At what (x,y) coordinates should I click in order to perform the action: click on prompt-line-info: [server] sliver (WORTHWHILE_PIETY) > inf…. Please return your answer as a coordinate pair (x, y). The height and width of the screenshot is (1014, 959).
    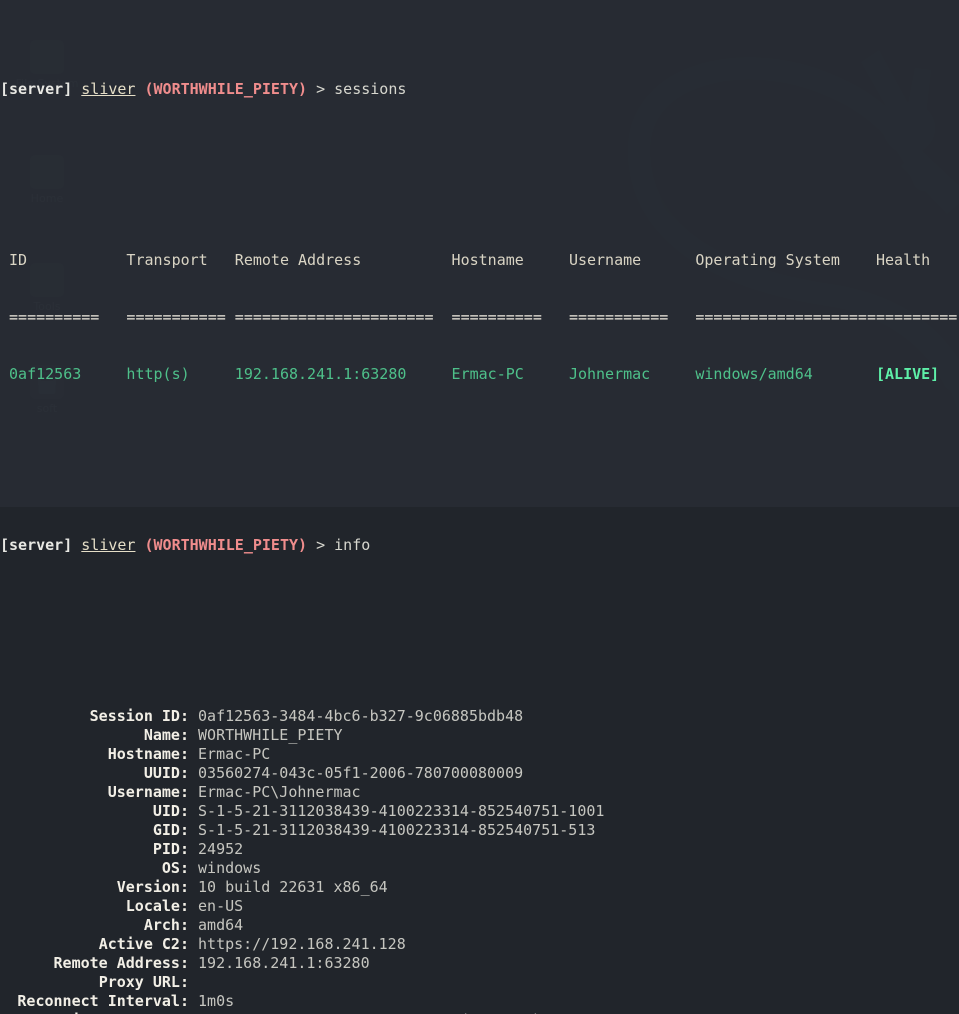
    Looking at the image, I should click on (479, 545).